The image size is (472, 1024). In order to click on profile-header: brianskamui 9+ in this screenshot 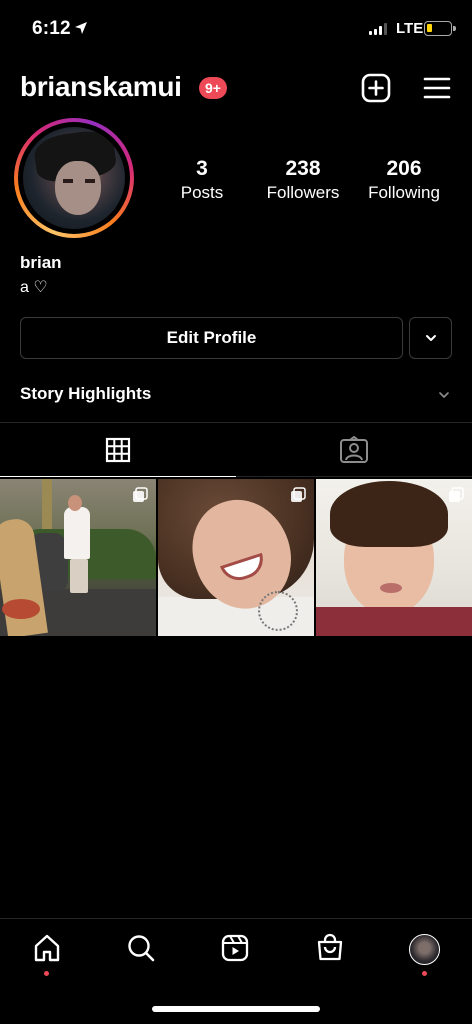, I will do `click(236, 89)`.